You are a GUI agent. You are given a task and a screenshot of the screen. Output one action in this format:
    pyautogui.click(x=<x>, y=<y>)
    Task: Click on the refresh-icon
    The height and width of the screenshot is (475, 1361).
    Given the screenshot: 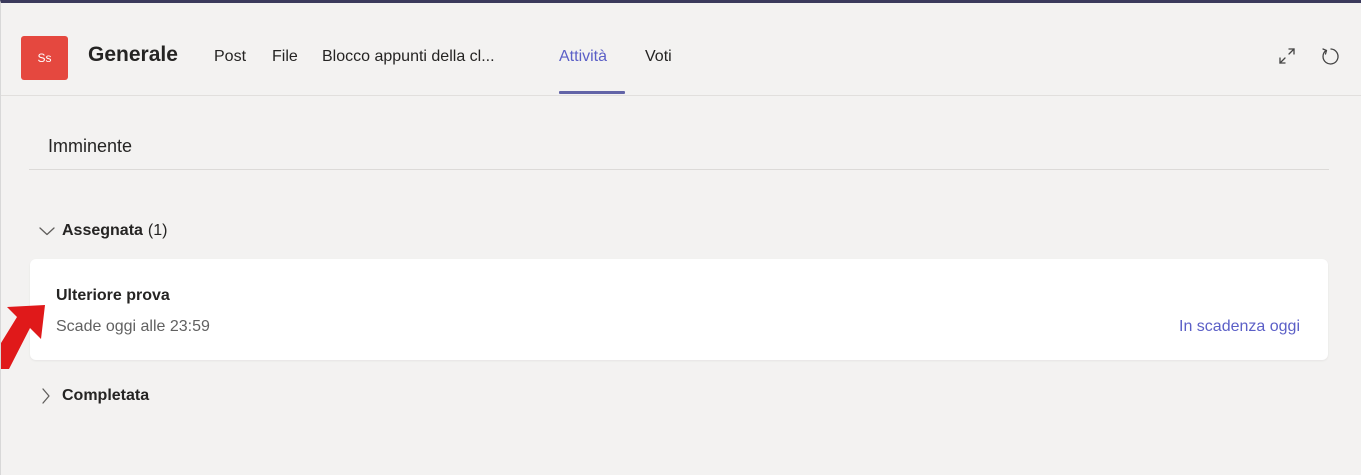 What is the action you would take?
    pyautogui.click(x=1330, y=56)
    